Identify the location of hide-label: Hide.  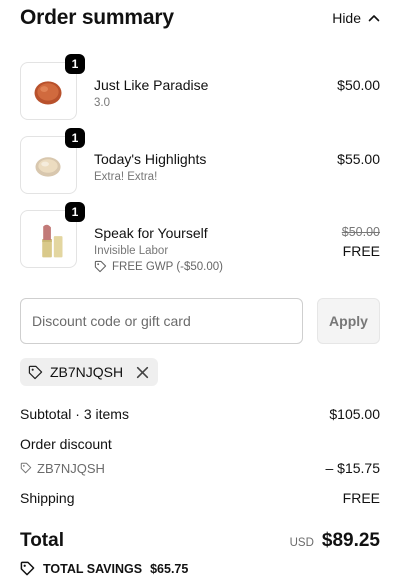
(346, 18).